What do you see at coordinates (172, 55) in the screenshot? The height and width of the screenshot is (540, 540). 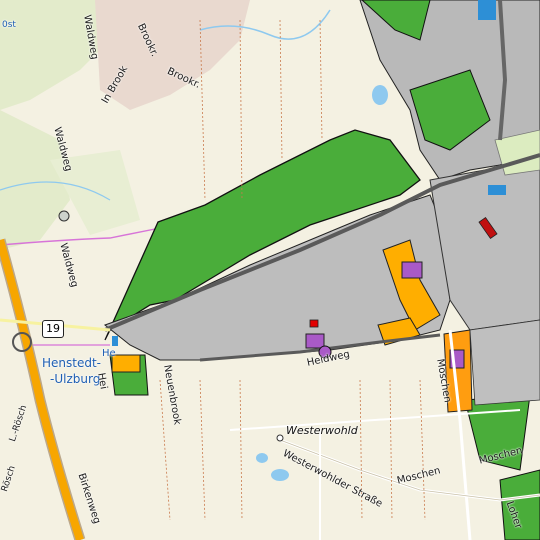 I see `residential-area` at bounding box center [172, 55].